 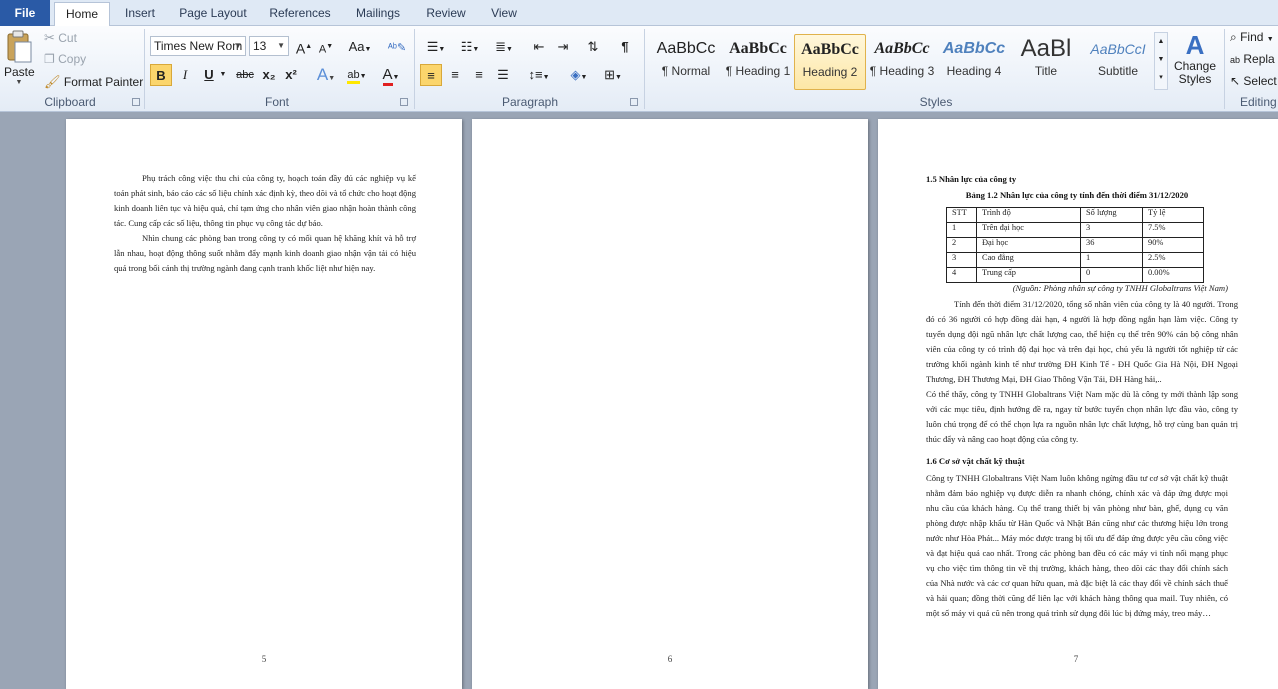 What do you see at coordinates (579, 75) in the screenshot?
I see `shading-button: ◈▼` at bounding box center [579, 75].